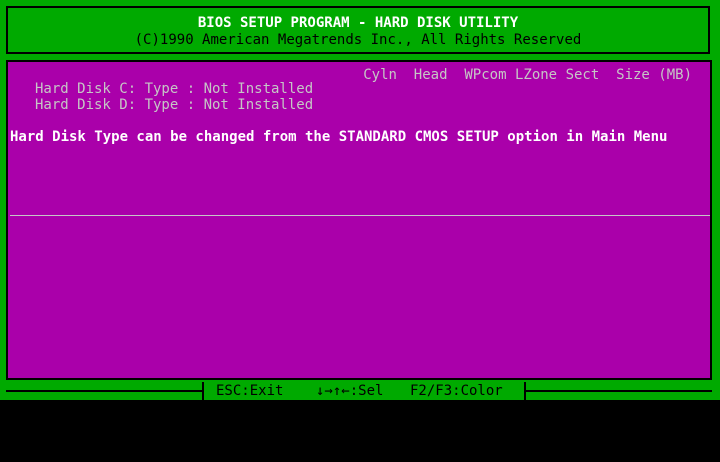 Image resolution: width=720 pixels, height=462 pixels. Describe the element at coordinates (654, 75) in the screenshot. I see `column-size: Size (MB)` at that location.